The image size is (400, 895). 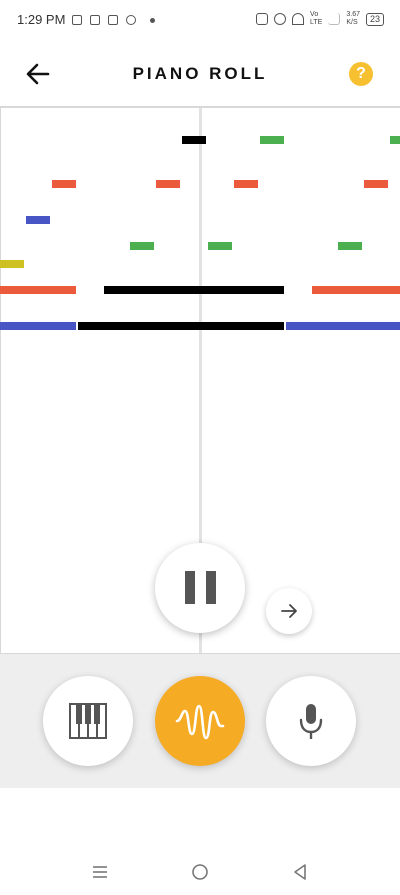 I want to click on status-time: 1:29 PM, so click(x=41, y=19).